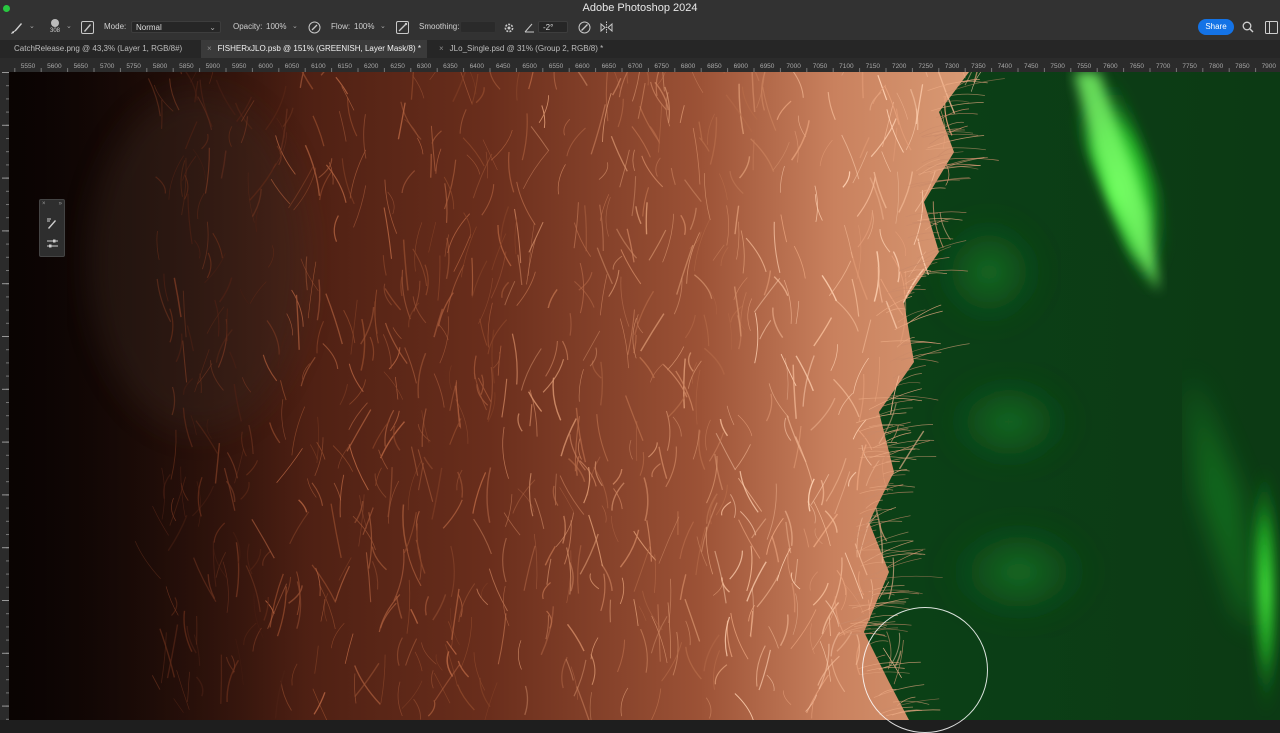 The height and width of the screenshot is (733, 1280). I want to click on ruler-tick-label: 6150, so click(345, 66).